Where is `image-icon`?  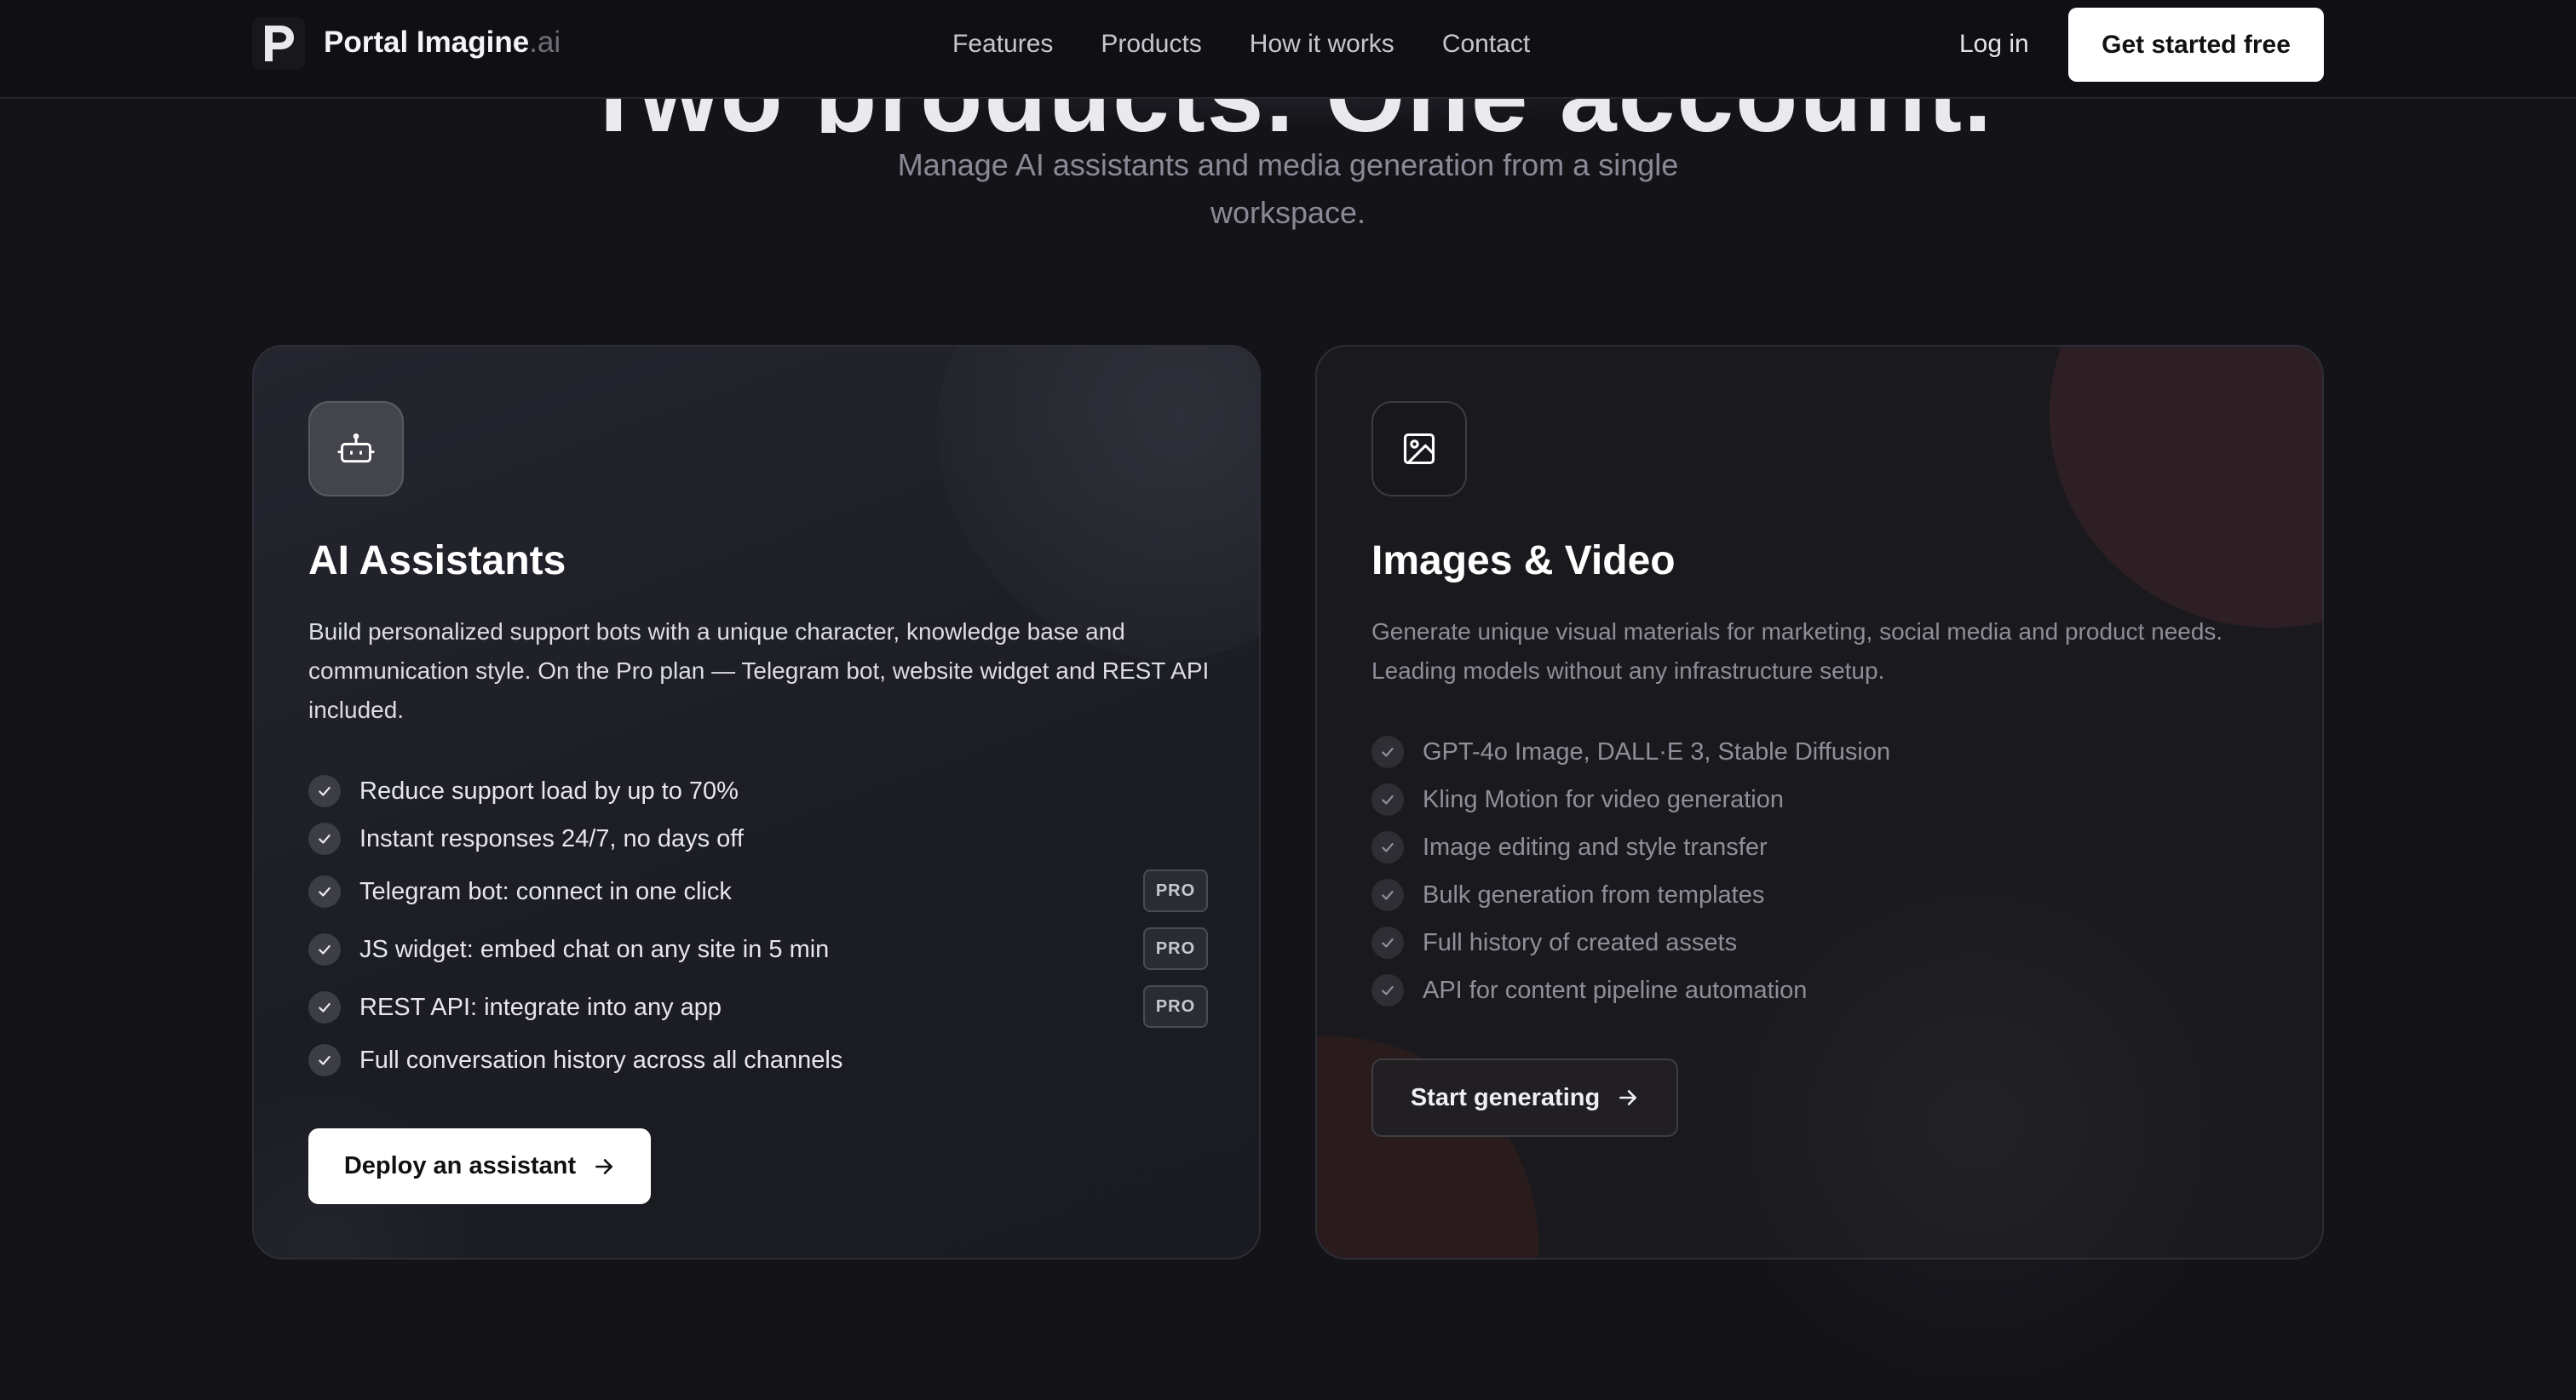
image-icon is located at coordinates (1419, 449).